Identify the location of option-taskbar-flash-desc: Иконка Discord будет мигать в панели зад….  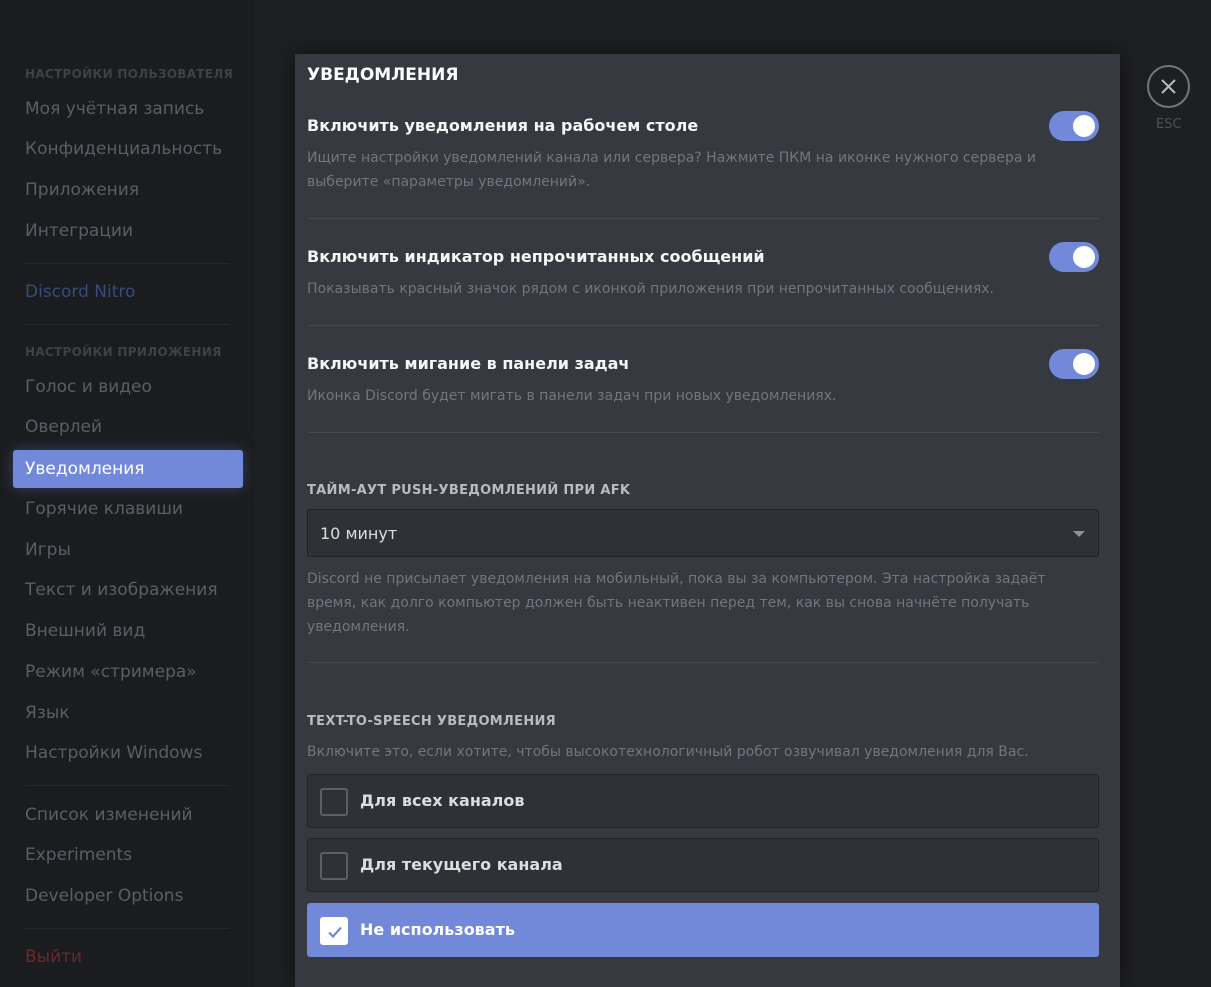
(572, 396).